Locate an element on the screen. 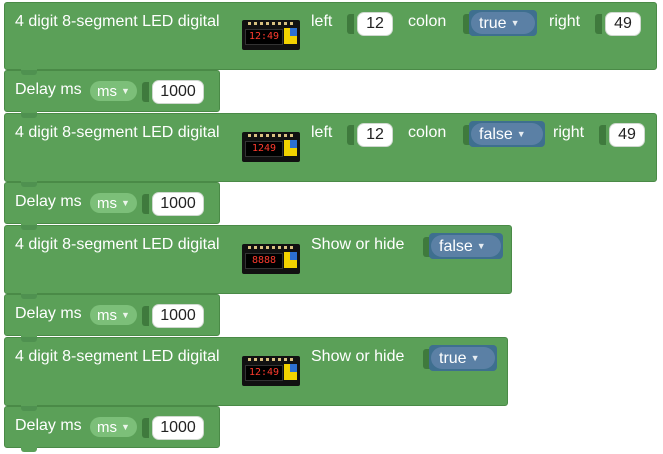 This screenshot has height=454, width=663. colon-dropdown: false ▼ is located at coordinates (507, 134).